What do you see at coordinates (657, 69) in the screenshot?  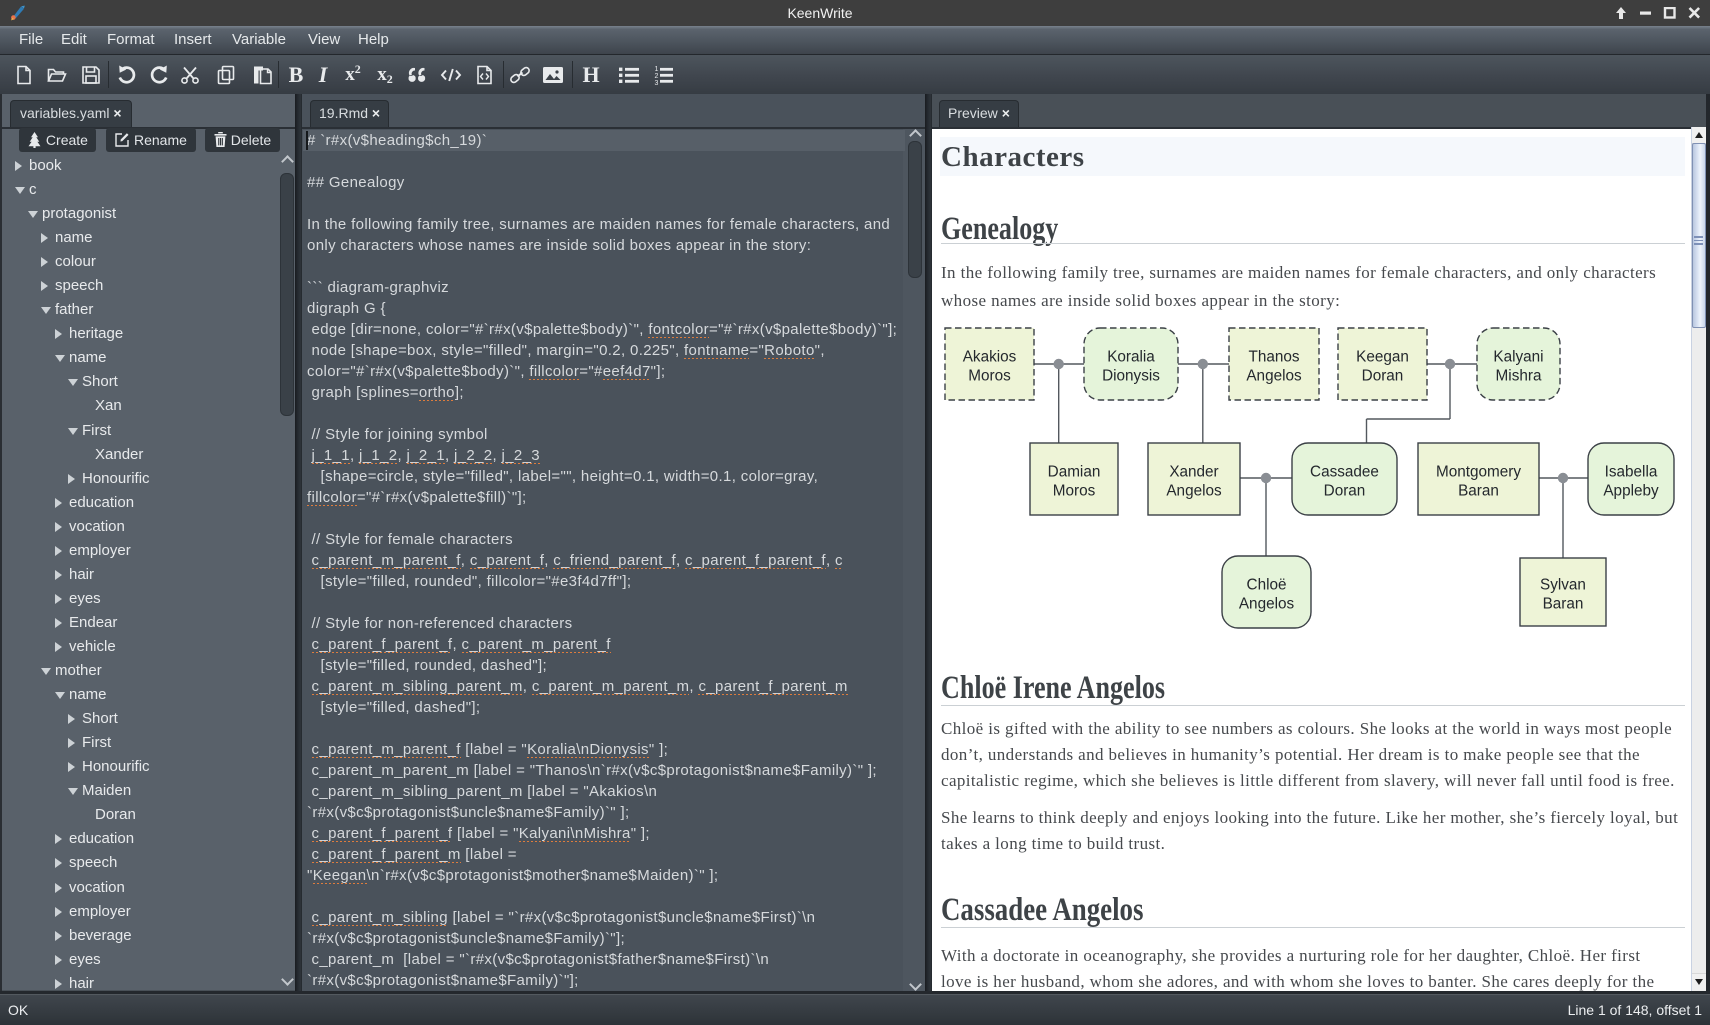 I see `svg-text: 1` at bounding box center [657, 69].